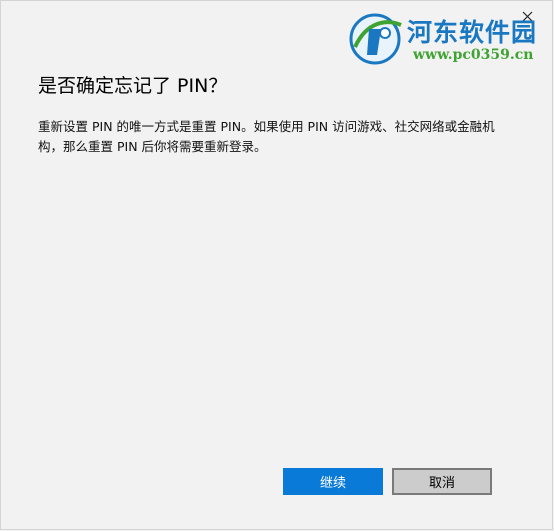 This screenshot has width=554, height=531. I want to click on watermark: 河东软件园 www.pc0359.cn, so click(447, 38).